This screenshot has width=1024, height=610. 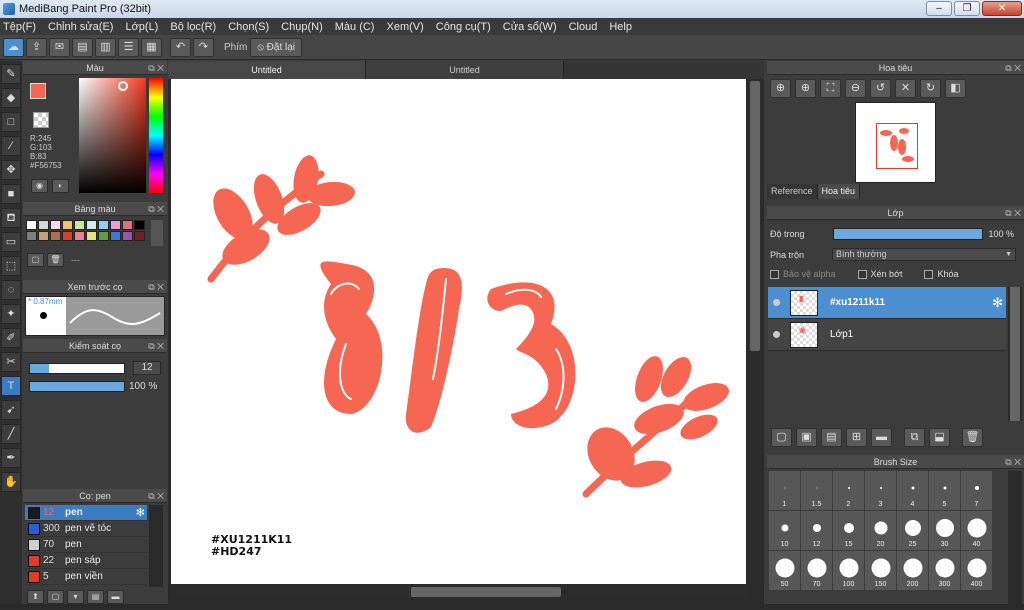 I want to click on rotate-left-icon: ↺, so click(x=880, y=88).